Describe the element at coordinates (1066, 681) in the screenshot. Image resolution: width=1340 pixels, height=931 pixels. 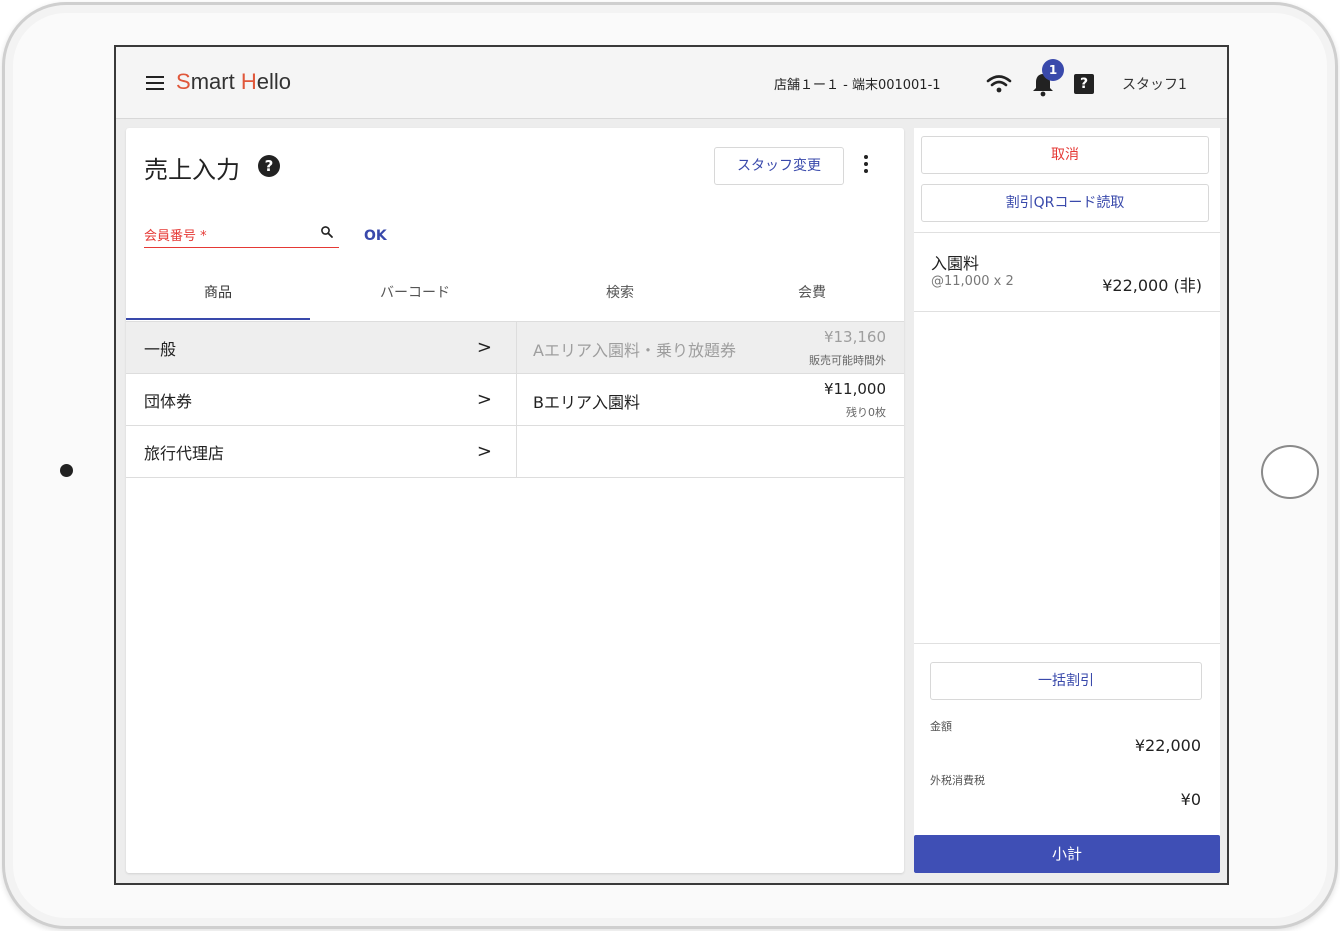
I see `bulk-discount-button: 一括割引` at that location.